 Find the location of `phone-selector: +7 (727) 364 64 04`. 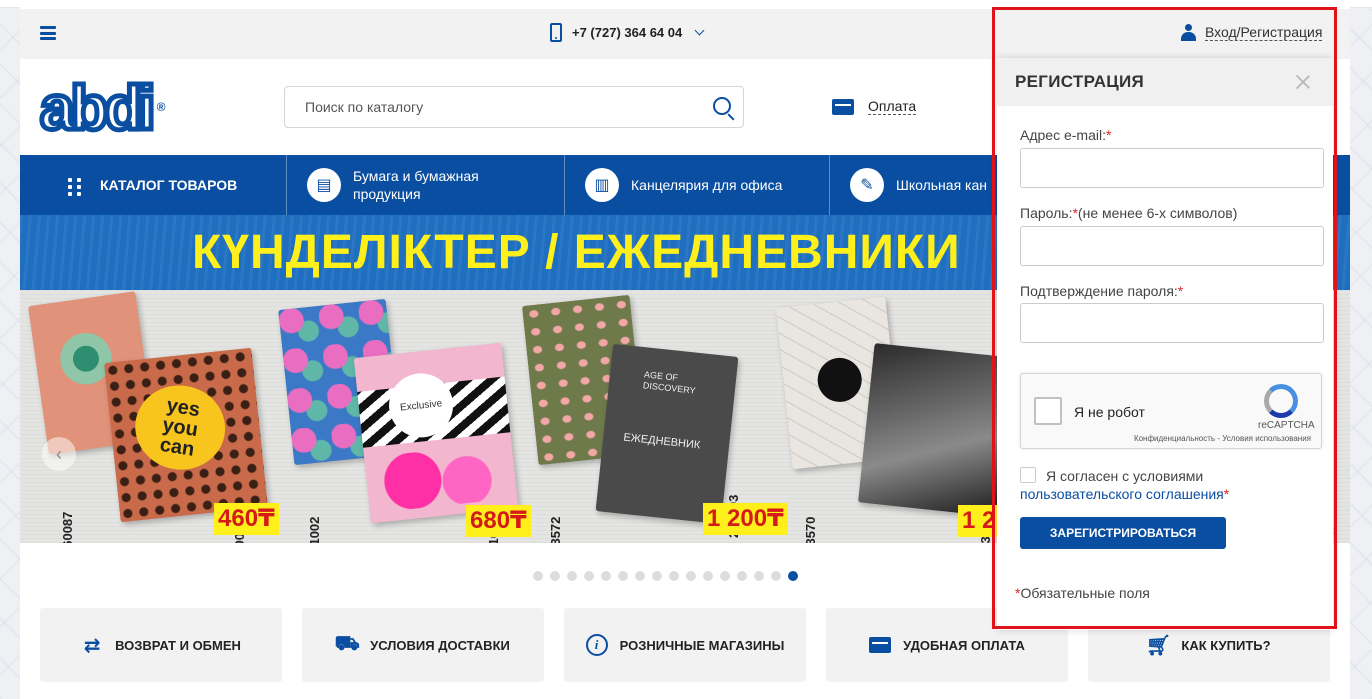

phone-selector: +7 (727) 364 64 04 is located at coordinates (627, 32).